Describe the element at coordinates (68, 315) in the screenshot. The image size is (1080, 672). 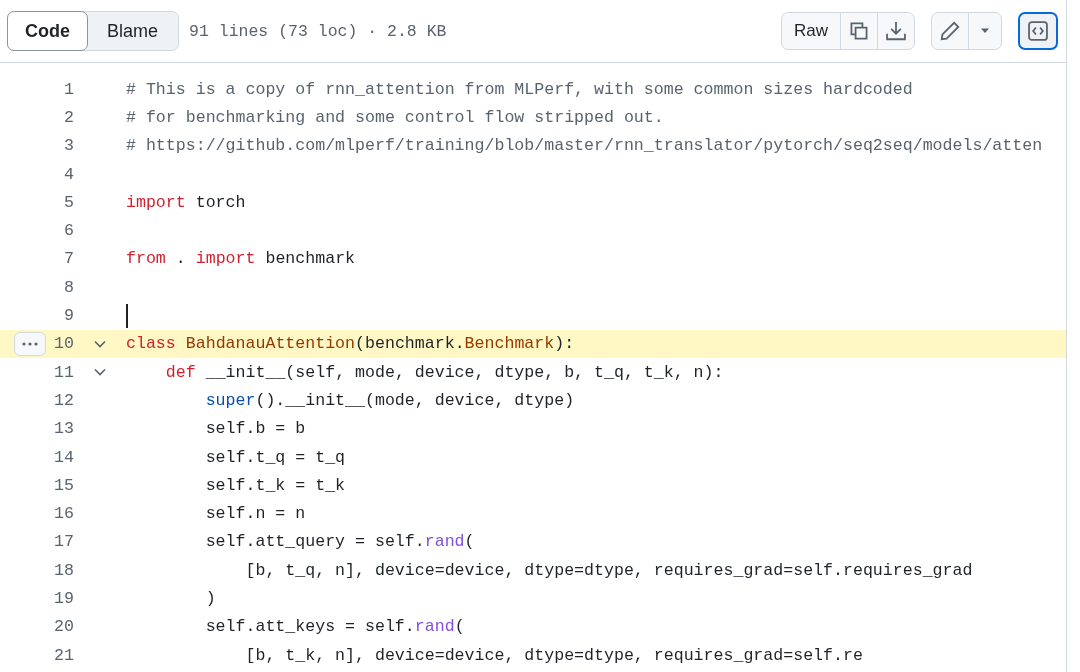
I see `line-number: 9` at that location.